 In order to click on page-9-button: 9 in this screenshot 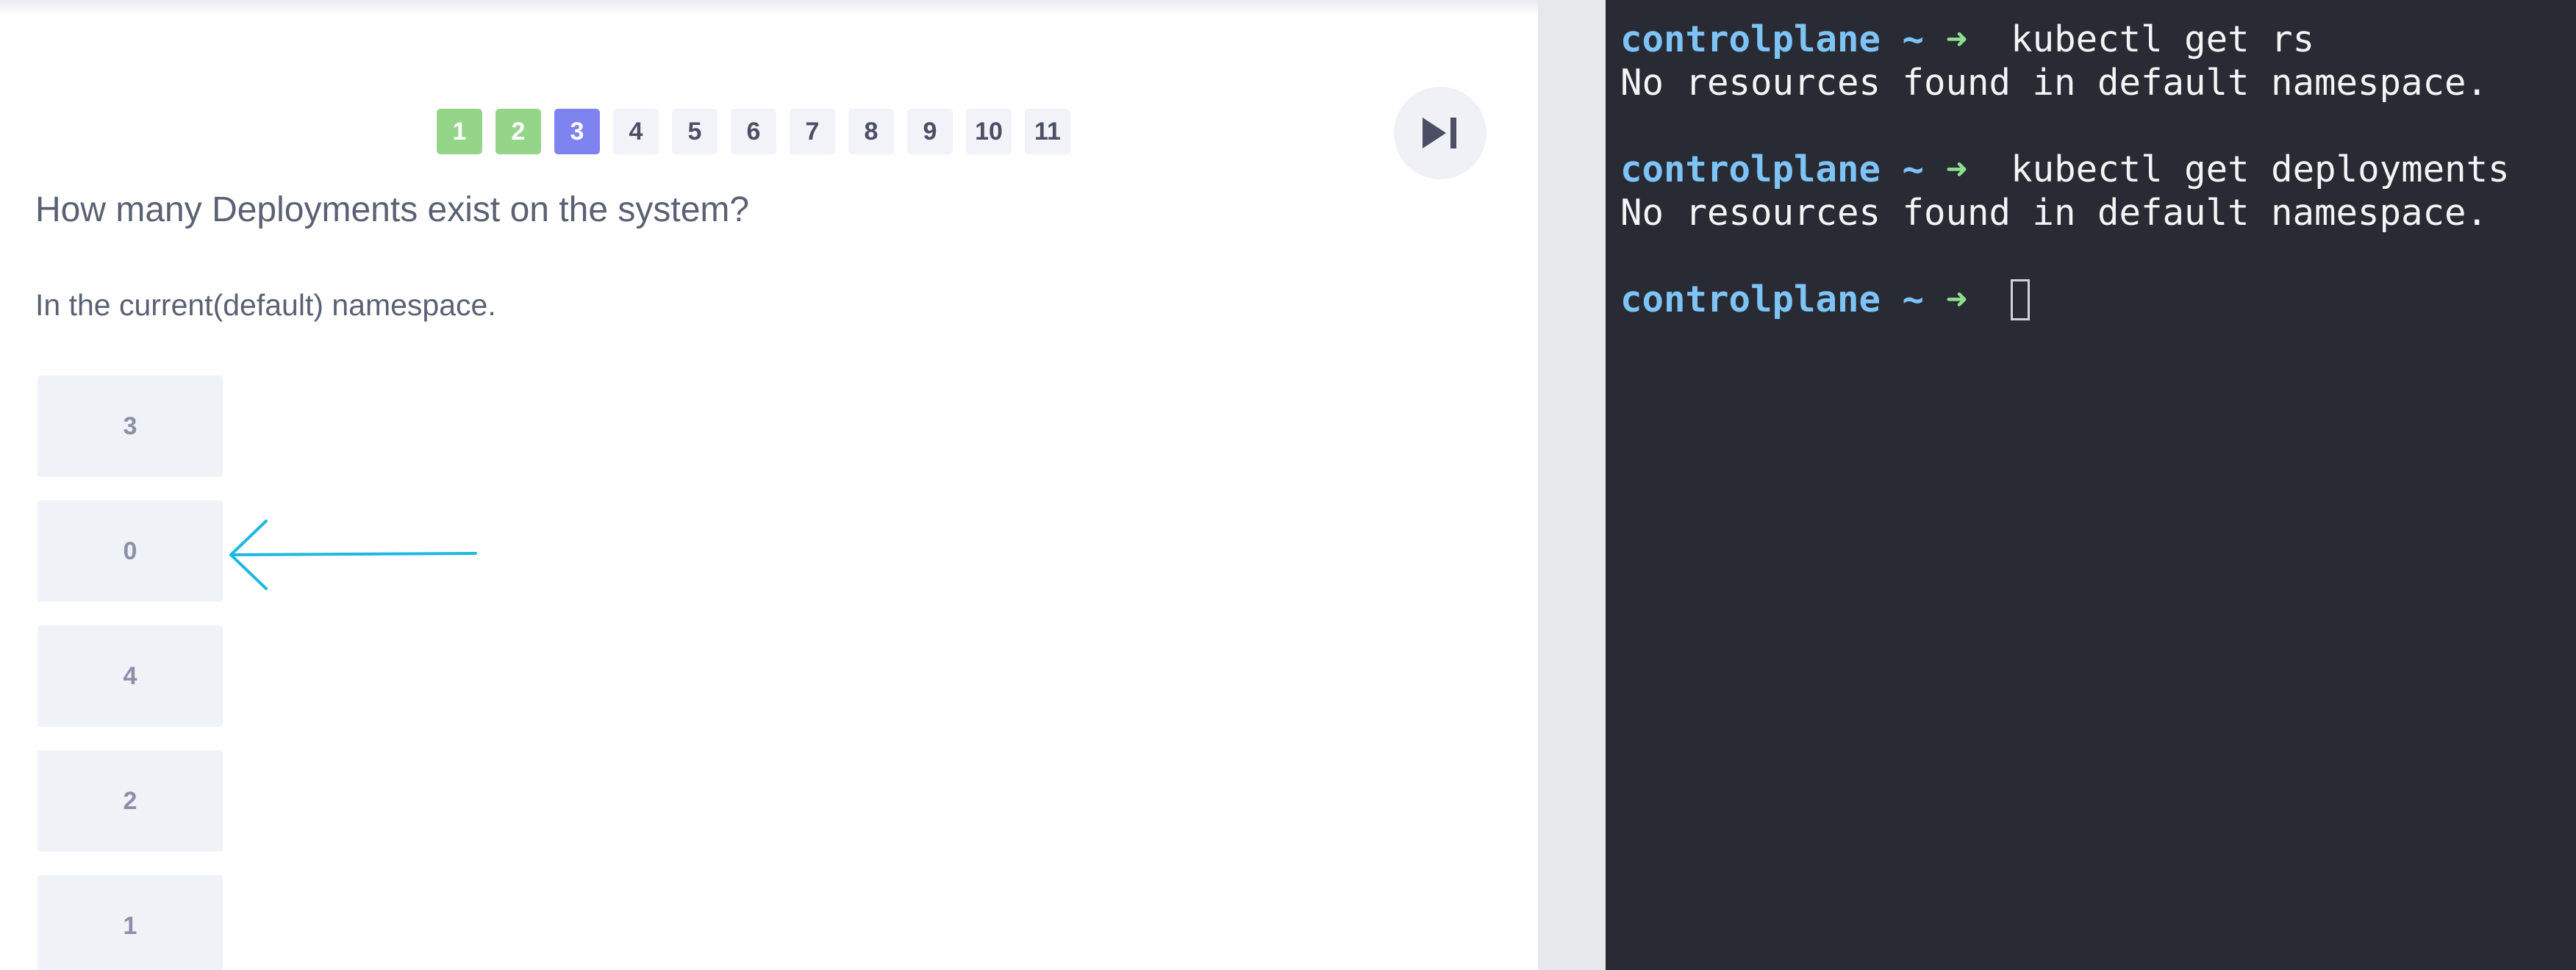, I will do `click(930, 131)`.